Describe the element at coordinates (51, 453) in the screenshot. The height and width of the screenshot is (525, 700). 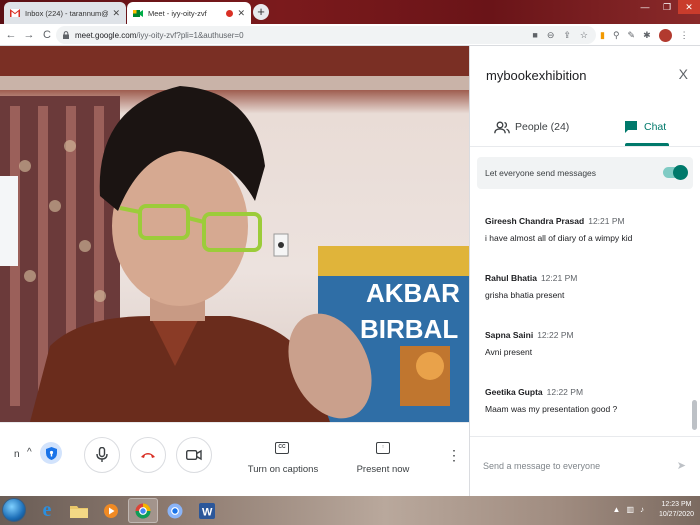
I see `host-controls-shield-icon` at that location.